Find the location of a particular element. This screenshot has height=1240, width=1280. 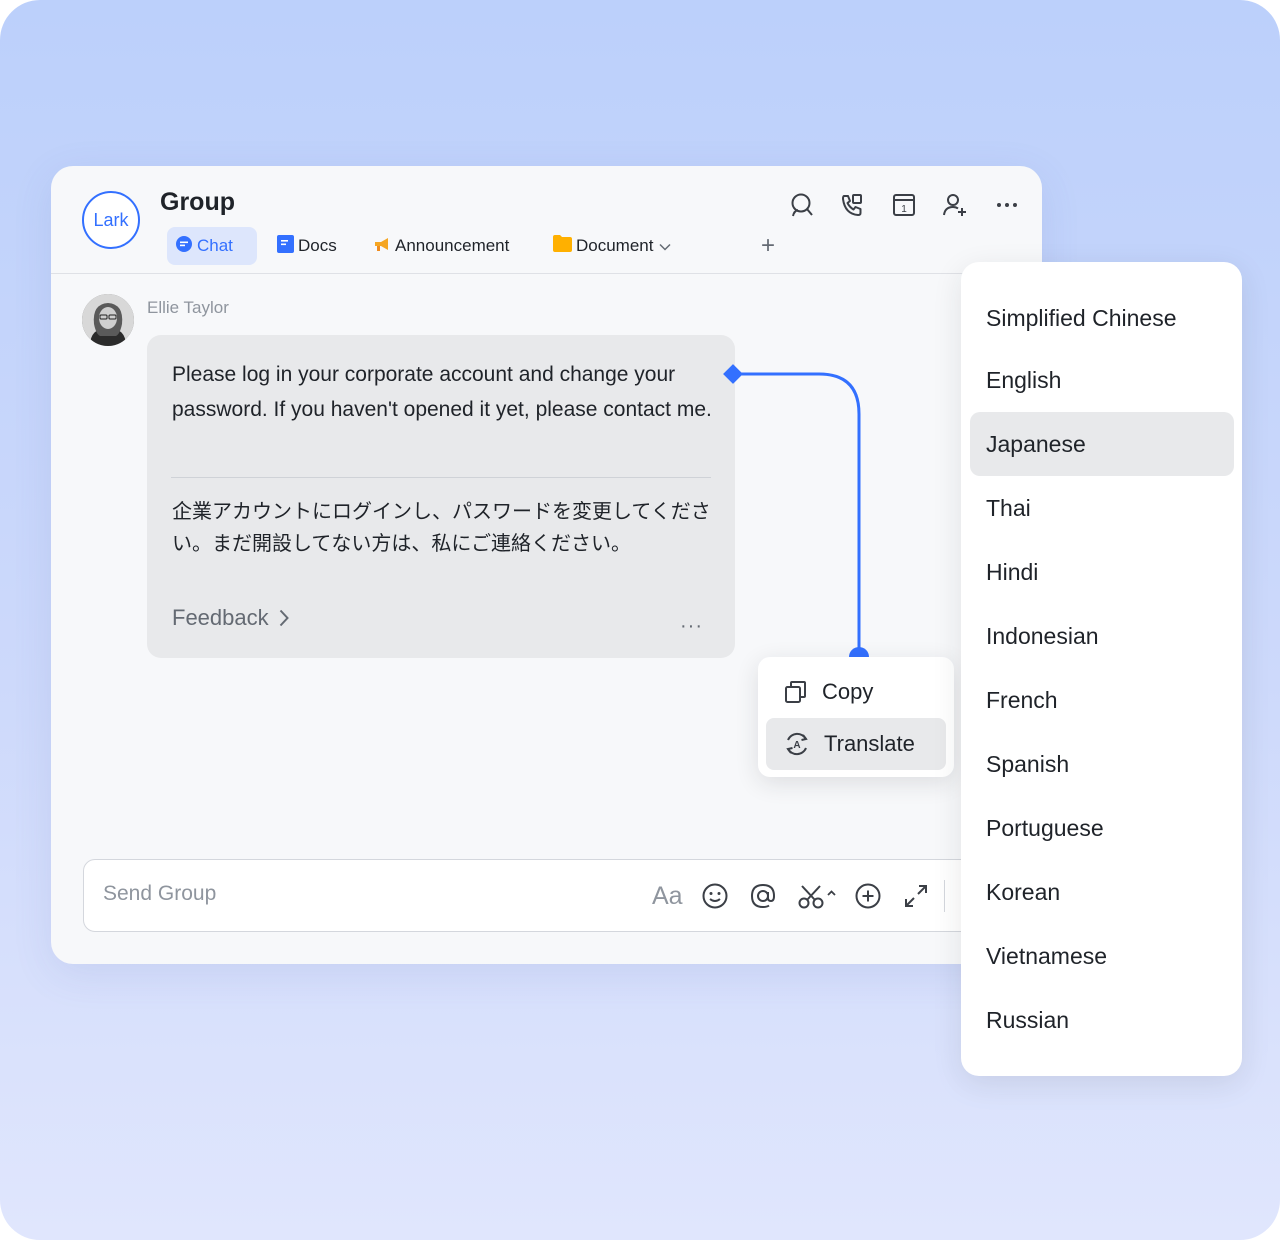

message-more-button: ··· is located at coordinates (691, 626).